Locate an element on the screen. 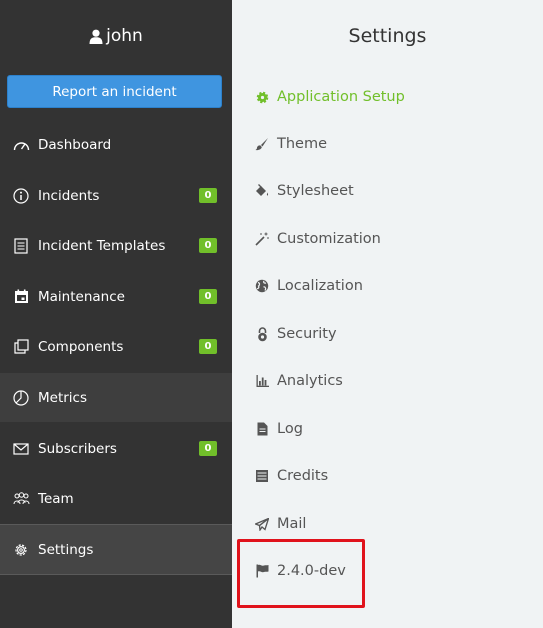 This screenshot has height=628, width=543. gear-icon is located at coordinates (21, 550).